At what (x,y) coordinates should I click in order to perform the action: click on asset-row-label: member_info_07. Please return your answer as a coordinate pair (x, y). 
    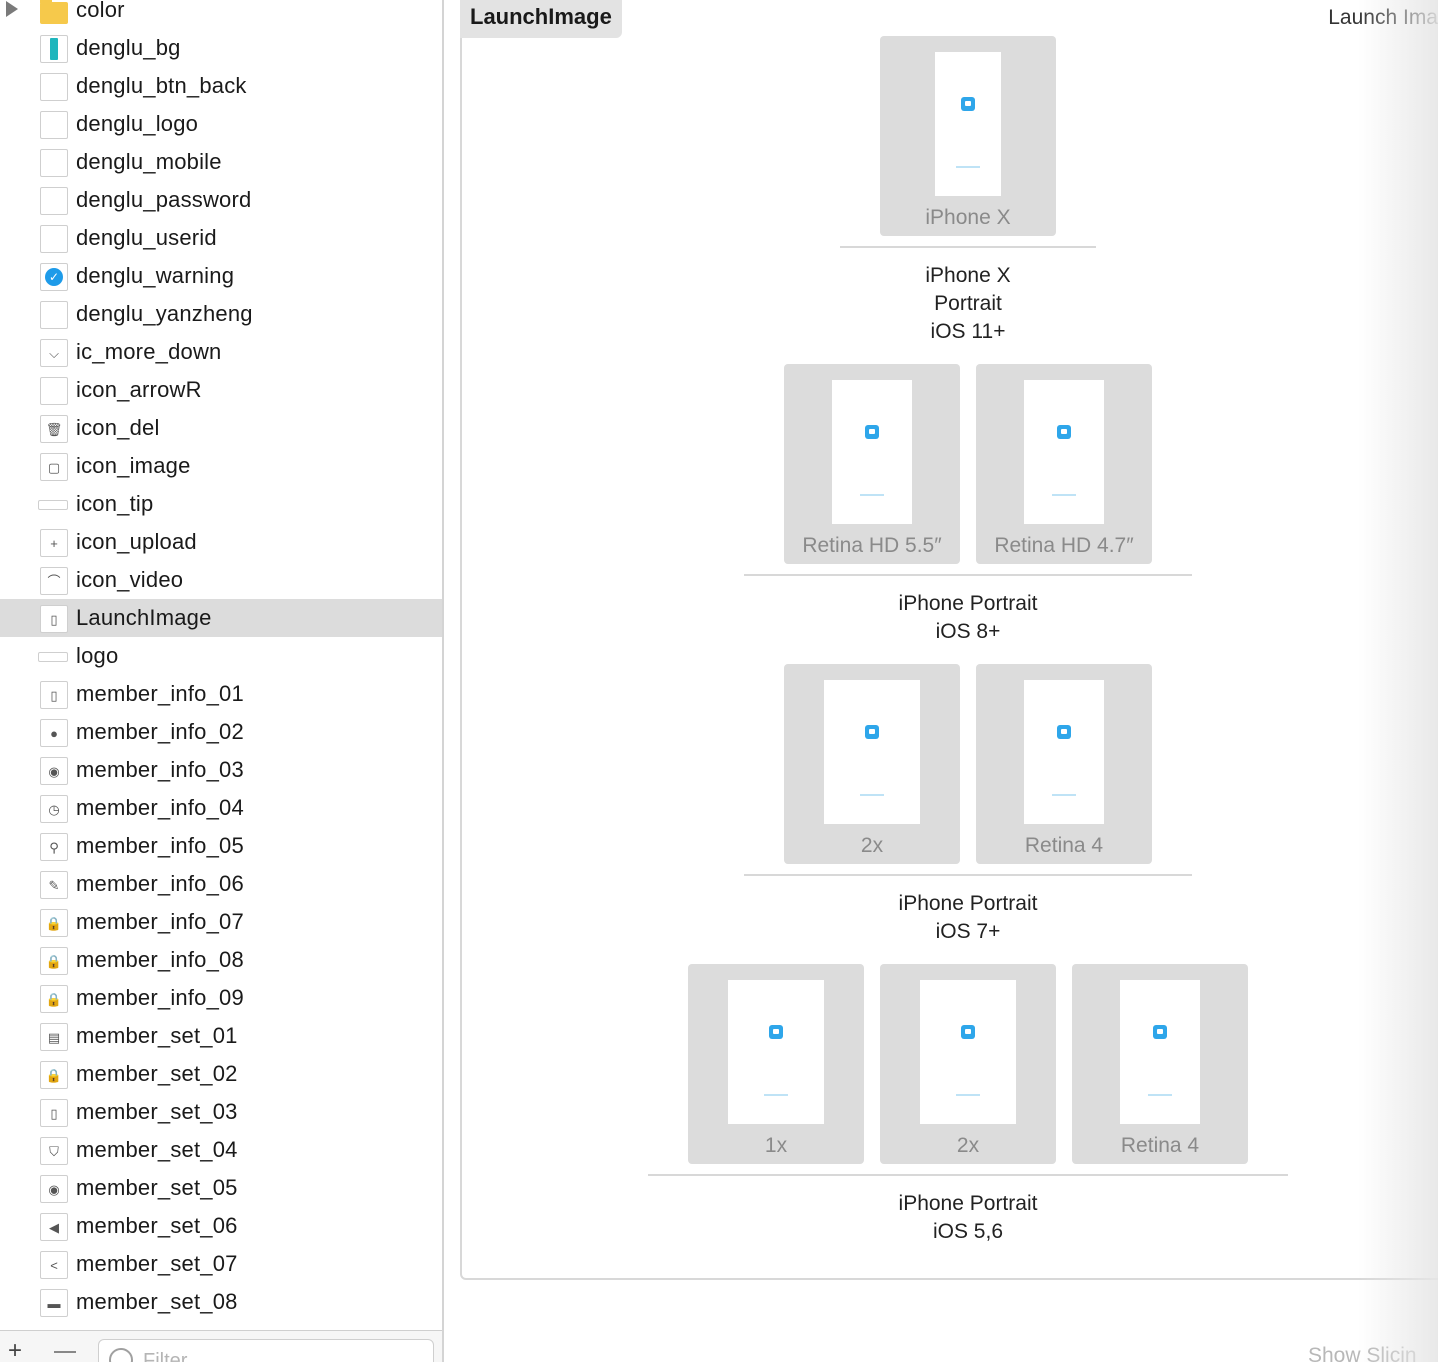
    Looking at the image, I should click on (160, 921).